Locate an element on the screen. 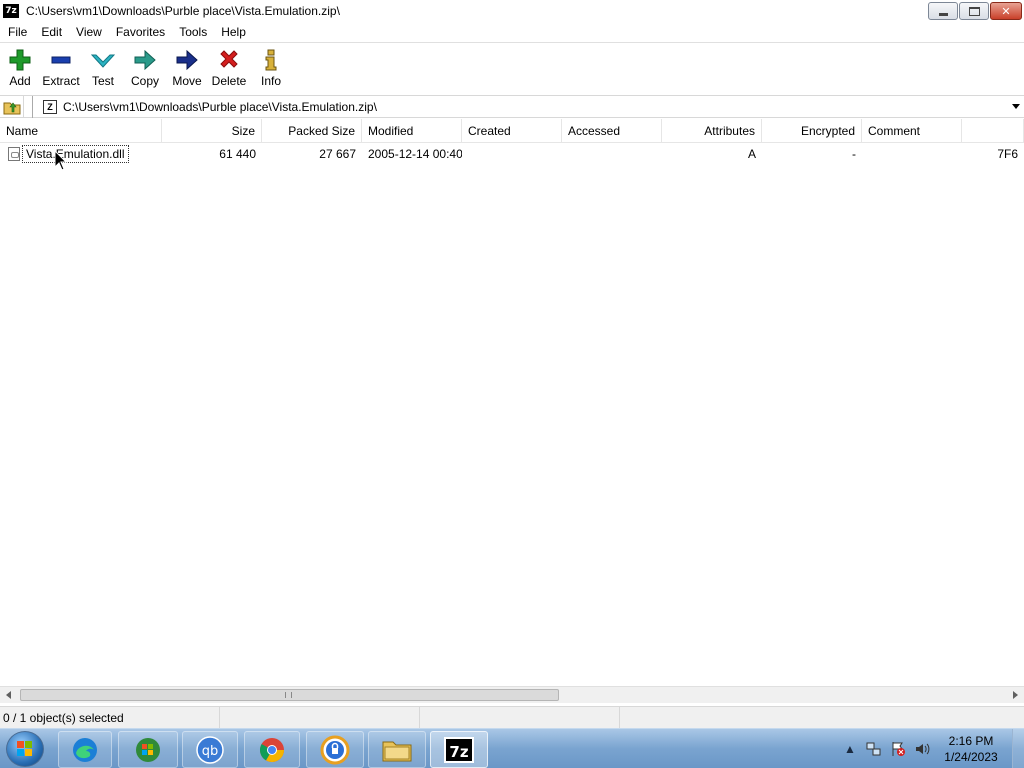  window-controls: ✕ is located at coordinates (975, 11).